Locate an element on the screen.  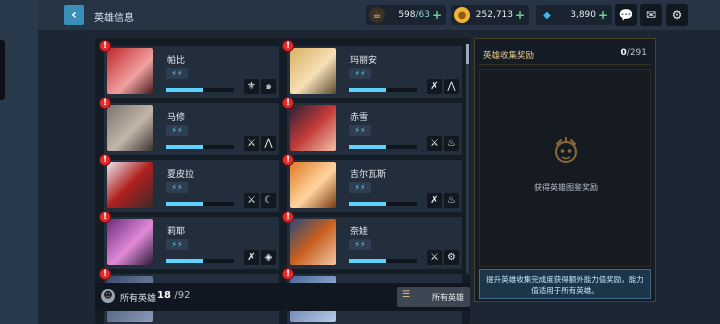
scrollbar-thumb is located at coordinates (467, 54).